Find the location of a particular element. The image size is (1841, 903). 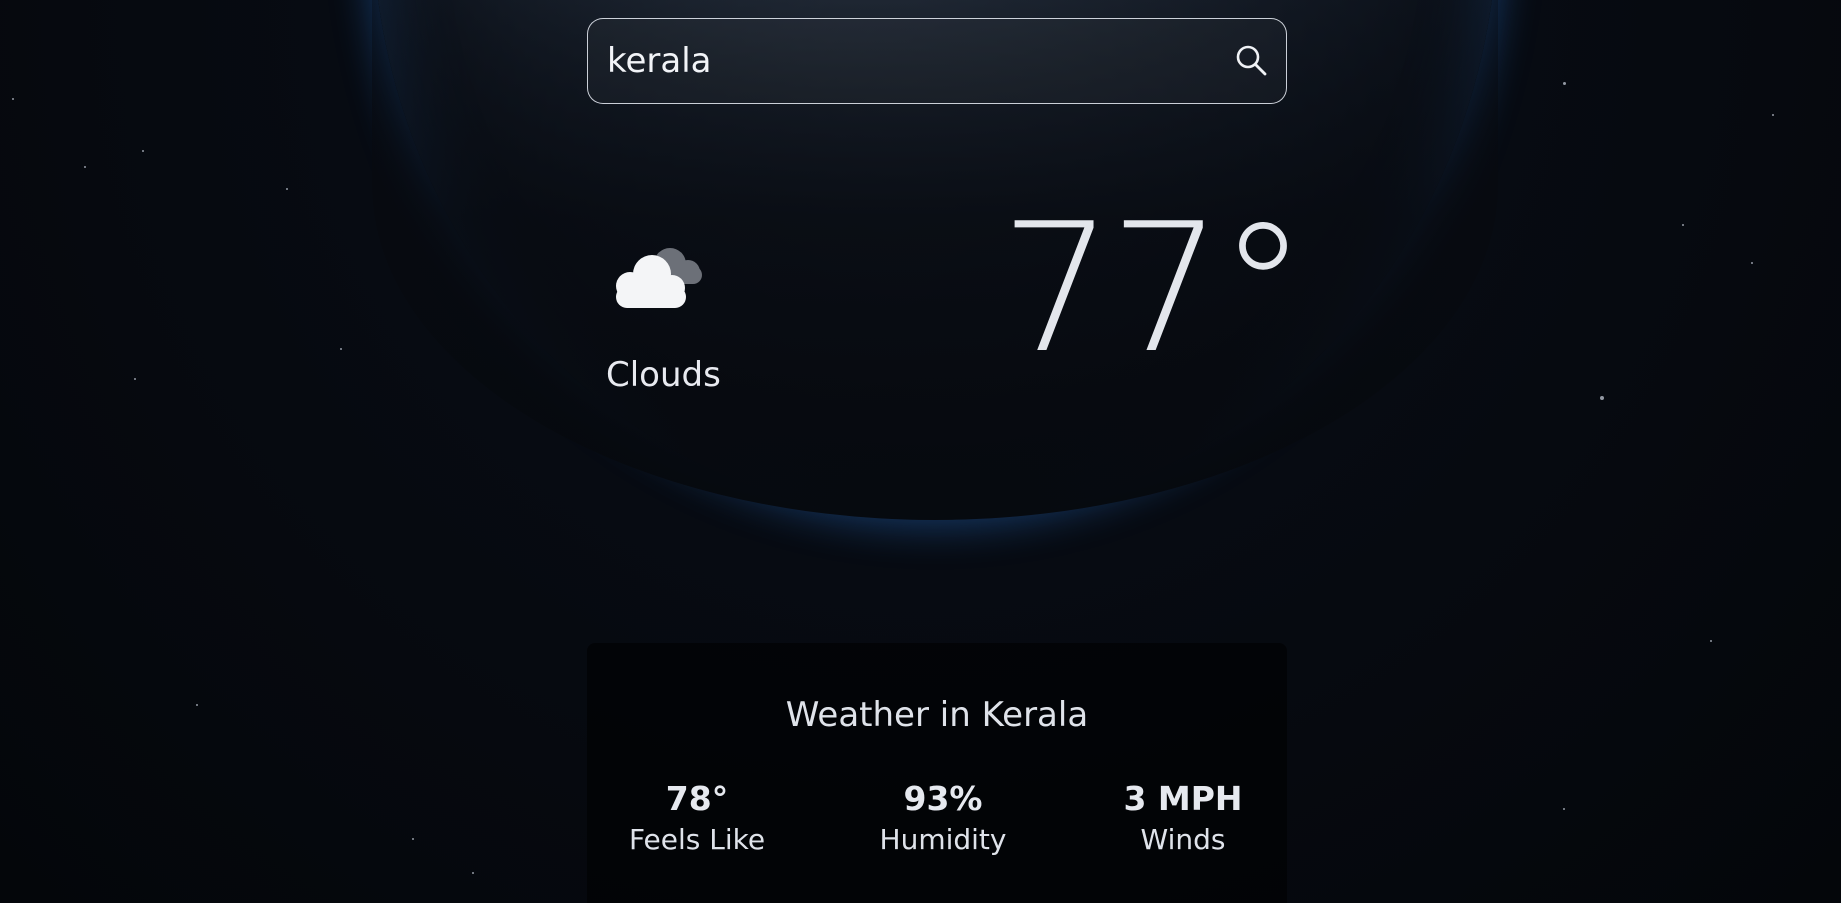

stat-label: Feels Like is located at coordinates (697, 839).